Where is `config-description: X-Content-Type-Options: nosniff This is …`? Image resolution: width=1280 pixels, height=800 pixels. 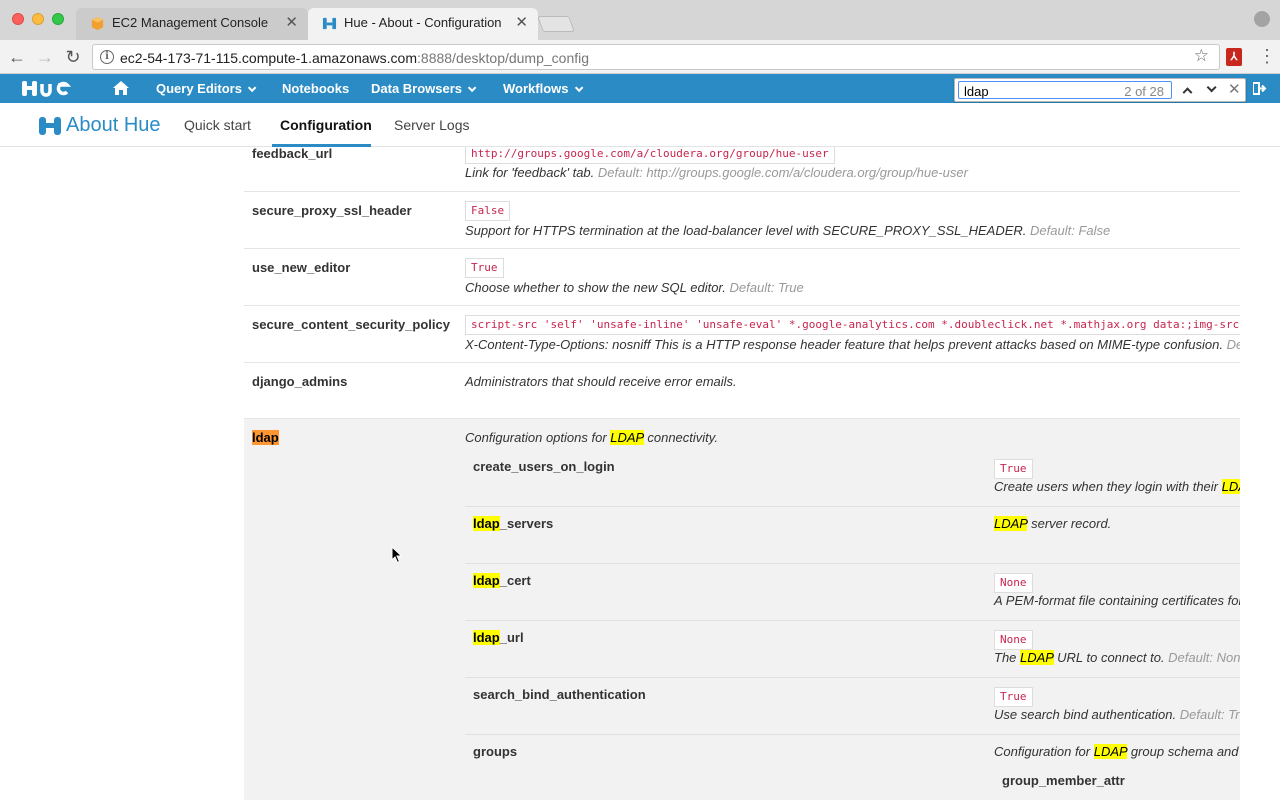 config-description: X-Content-Type-Options: nosniff This is … is located at coordinates (852, 344).